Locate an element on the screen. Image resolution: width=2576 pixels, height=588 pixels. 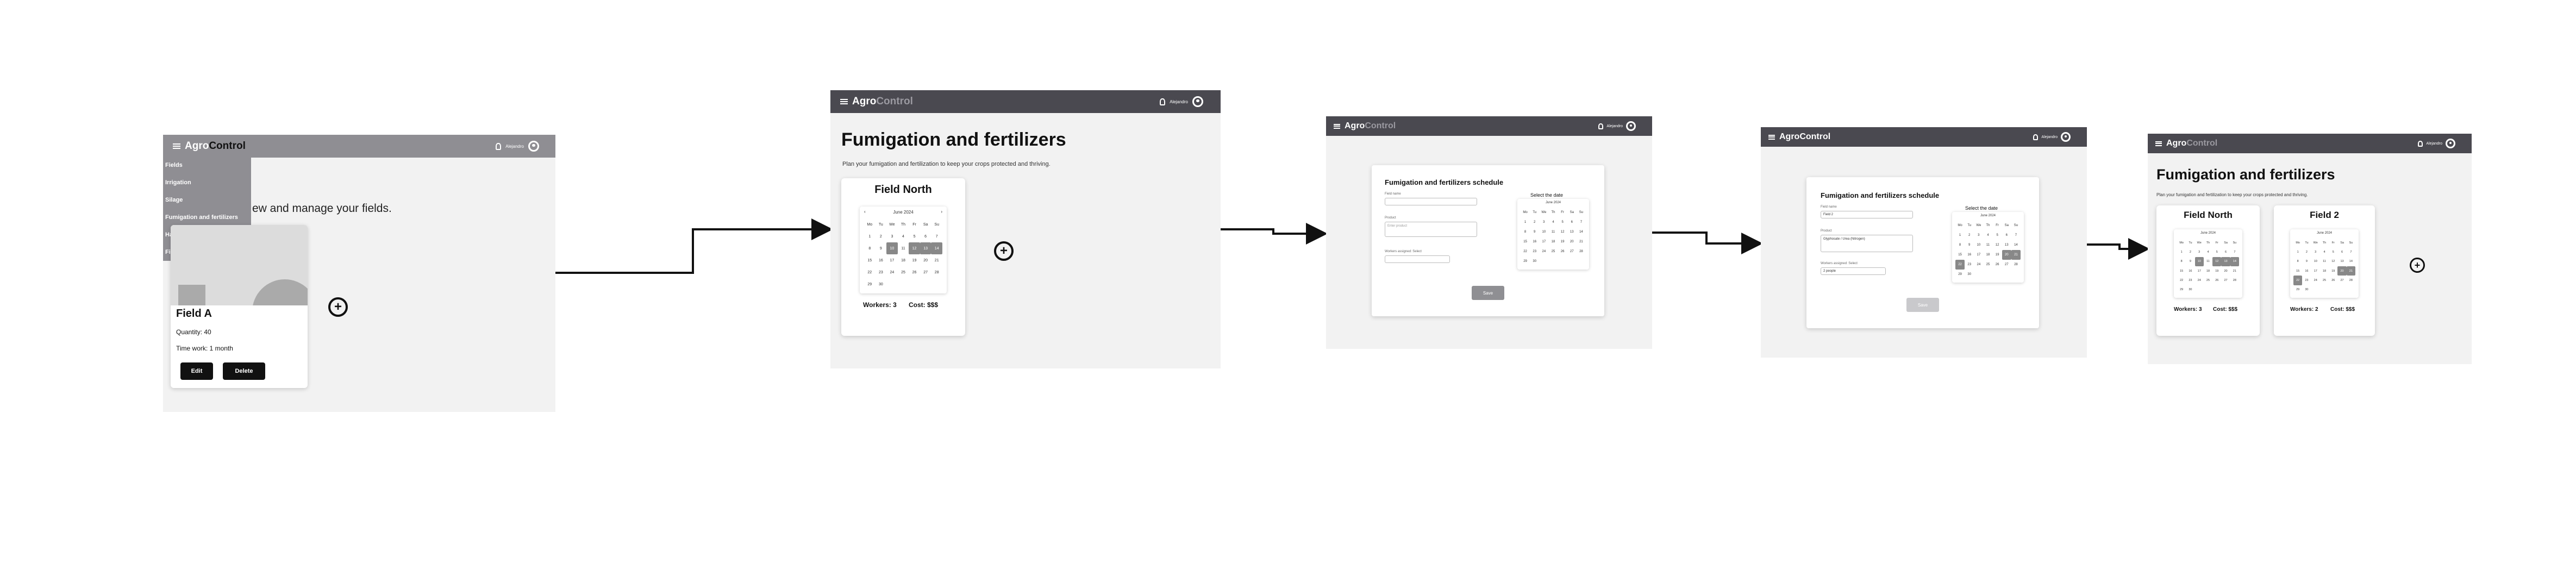
calendar-day: 10 is located at coordinates (2199, 261).